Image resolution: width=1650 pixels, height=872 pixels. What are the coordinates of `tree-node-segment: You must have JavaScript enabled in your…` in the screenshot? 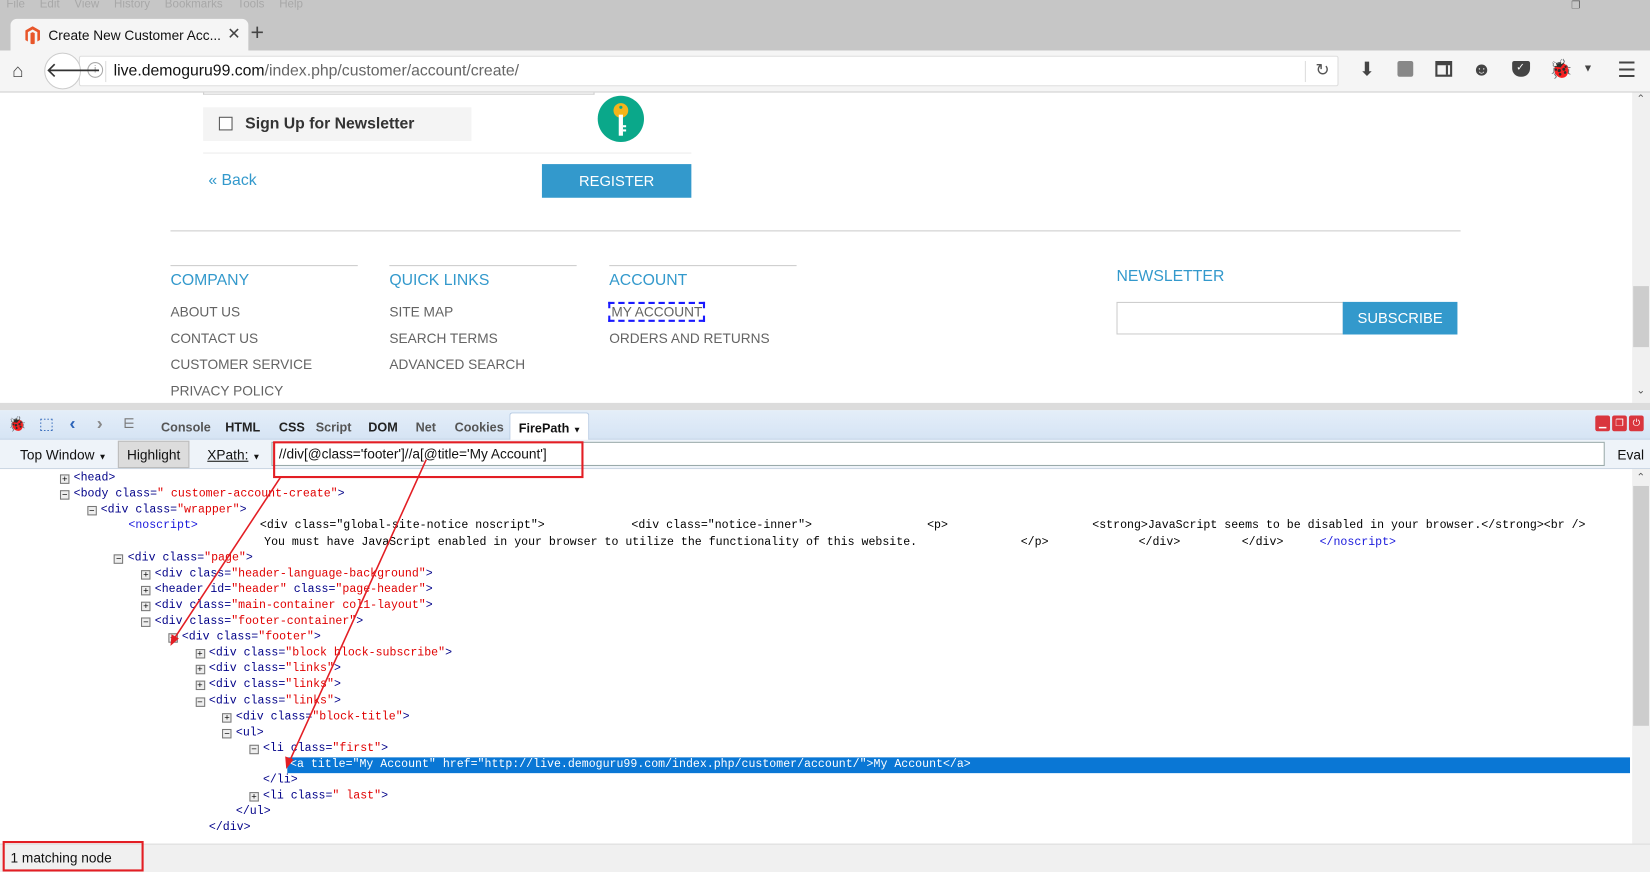 It's located at (590, 543).